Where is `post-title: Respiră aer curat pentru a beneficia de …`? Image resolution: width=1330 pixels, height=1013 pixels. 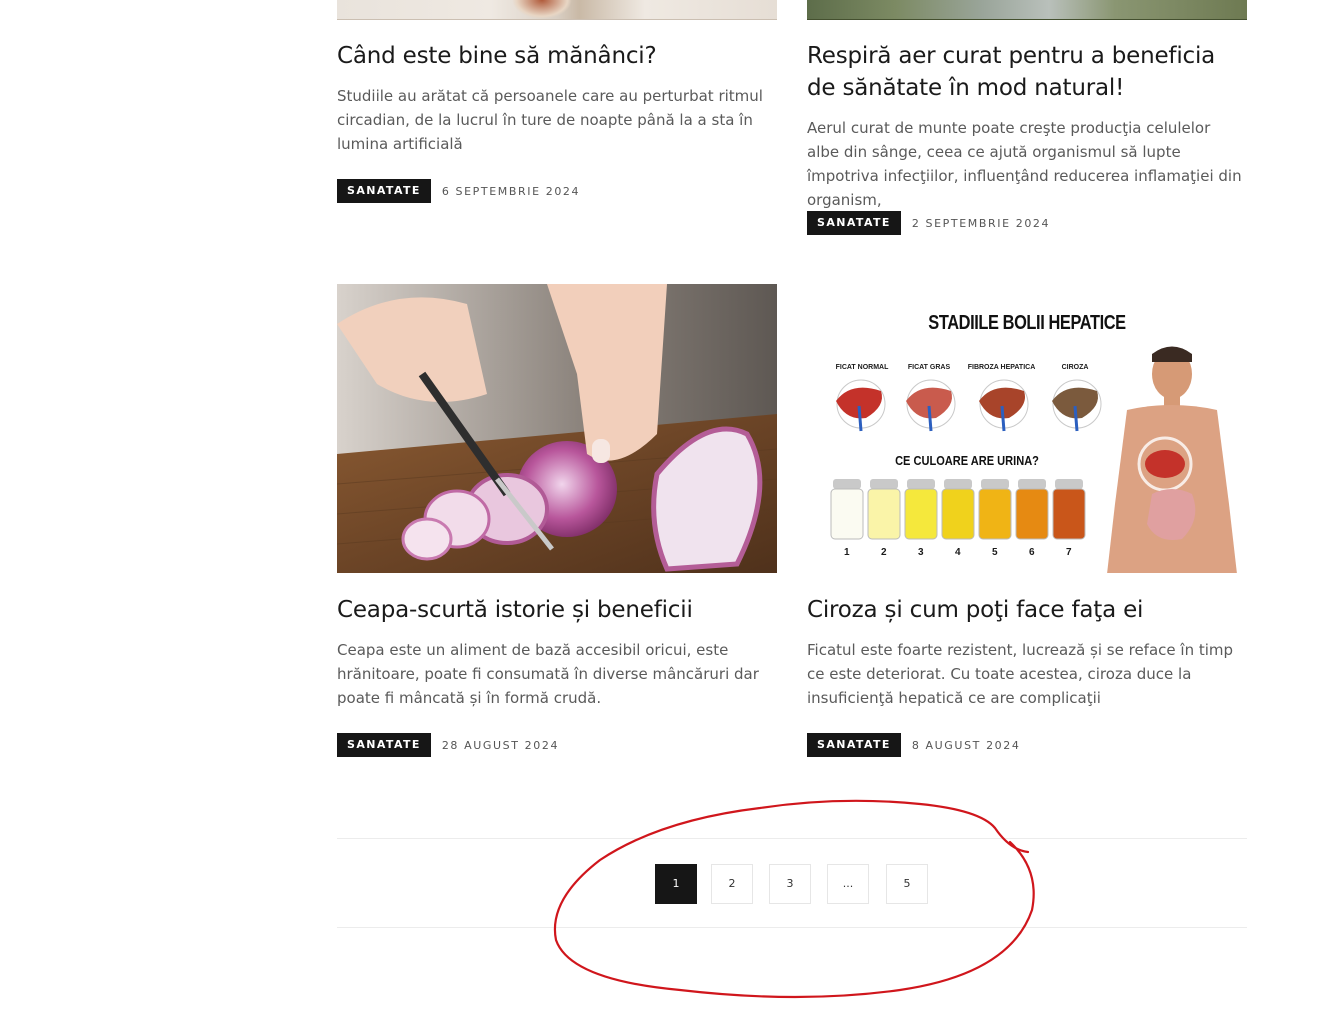 post-title: Respiră aer curat pentru a beneficia de … is located at coordinates (1027, 72).